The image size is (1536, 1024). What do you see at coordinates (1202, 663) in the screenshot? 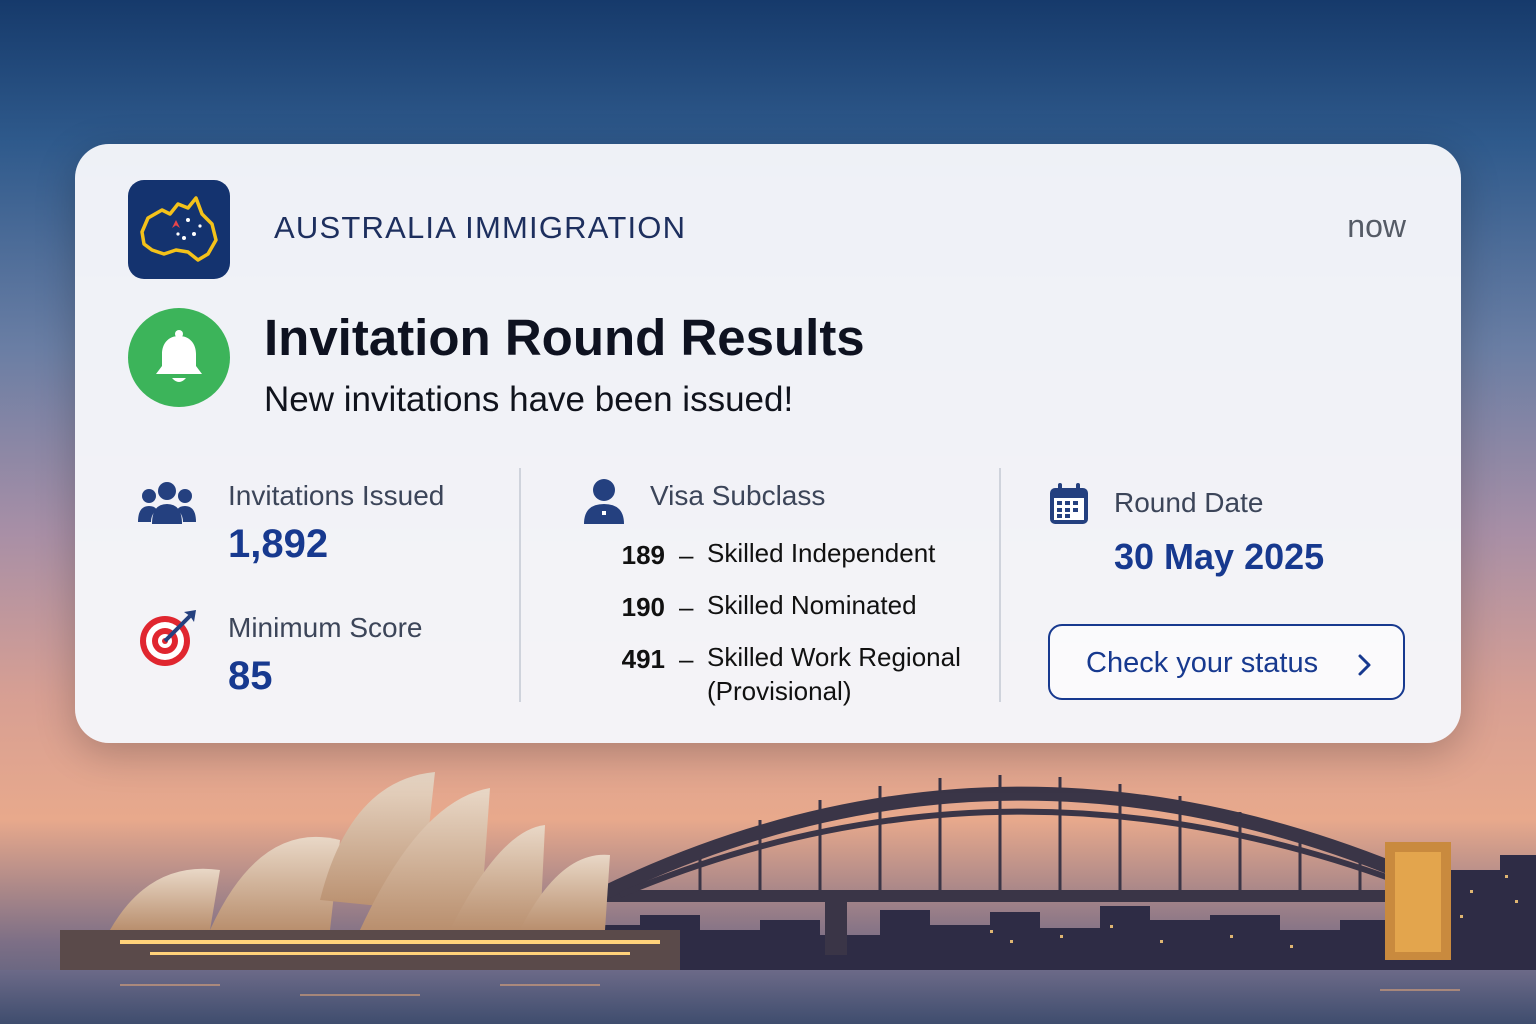
I see `check-status-label: Check your status` at bounding box center [1202, 663].